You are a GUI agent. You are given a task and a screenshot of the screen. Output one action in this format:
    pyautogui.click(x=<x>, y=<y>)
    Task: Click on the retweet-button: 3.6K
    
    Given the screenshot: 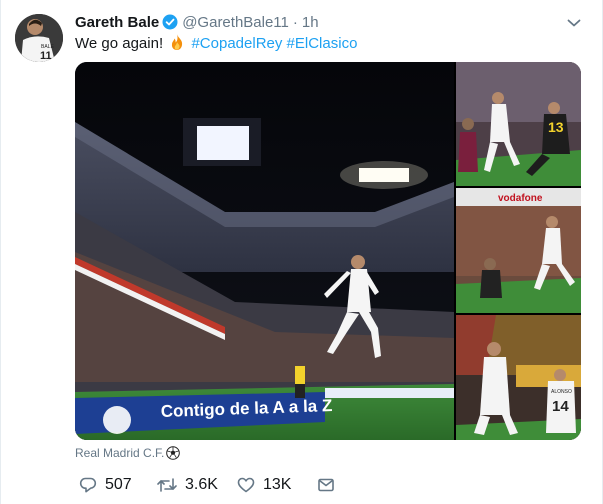 What is the action you would take?
    pyautogui.click(x=187, y=485)
    